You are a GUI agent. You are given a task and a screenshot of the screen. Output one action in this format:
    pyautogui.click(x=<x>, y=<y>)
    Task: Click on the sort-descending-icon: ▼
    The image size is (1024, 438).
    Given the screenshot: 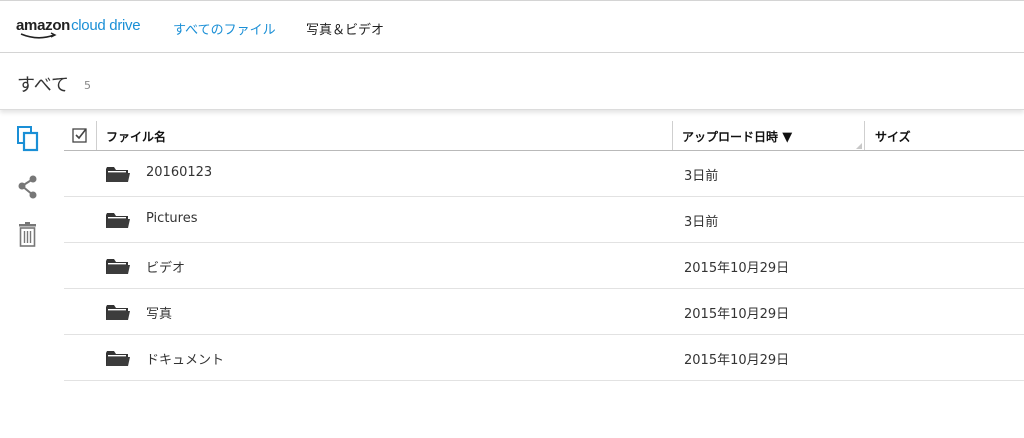 What is the action you would take?
    pyautogui.click(x=787, y=137)
    